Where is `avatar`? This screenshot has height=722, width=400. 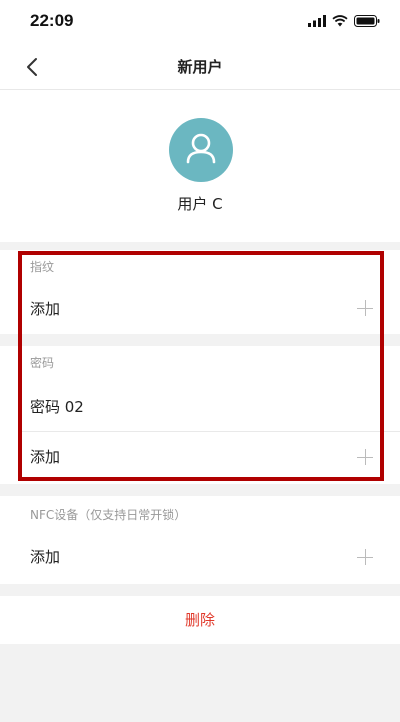 avatar is located at coordinates (201, 150).